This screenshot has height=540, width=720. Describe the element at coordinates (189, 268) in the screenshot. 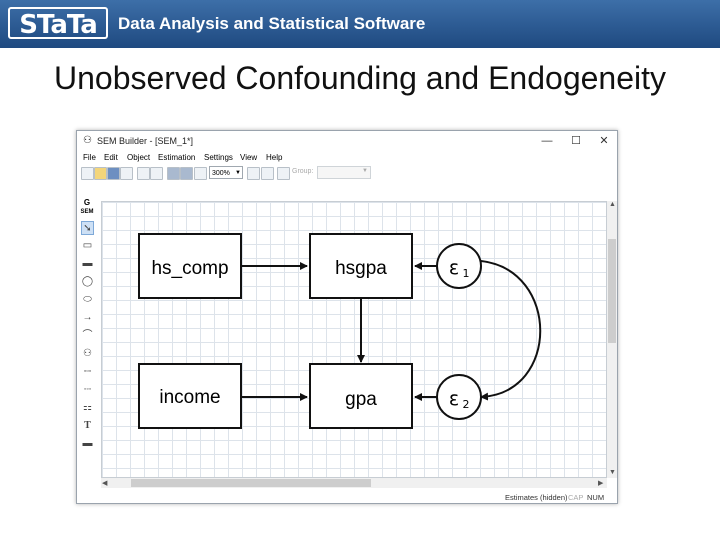

I see `node-hs_comp-label: hs_comp` at that location.